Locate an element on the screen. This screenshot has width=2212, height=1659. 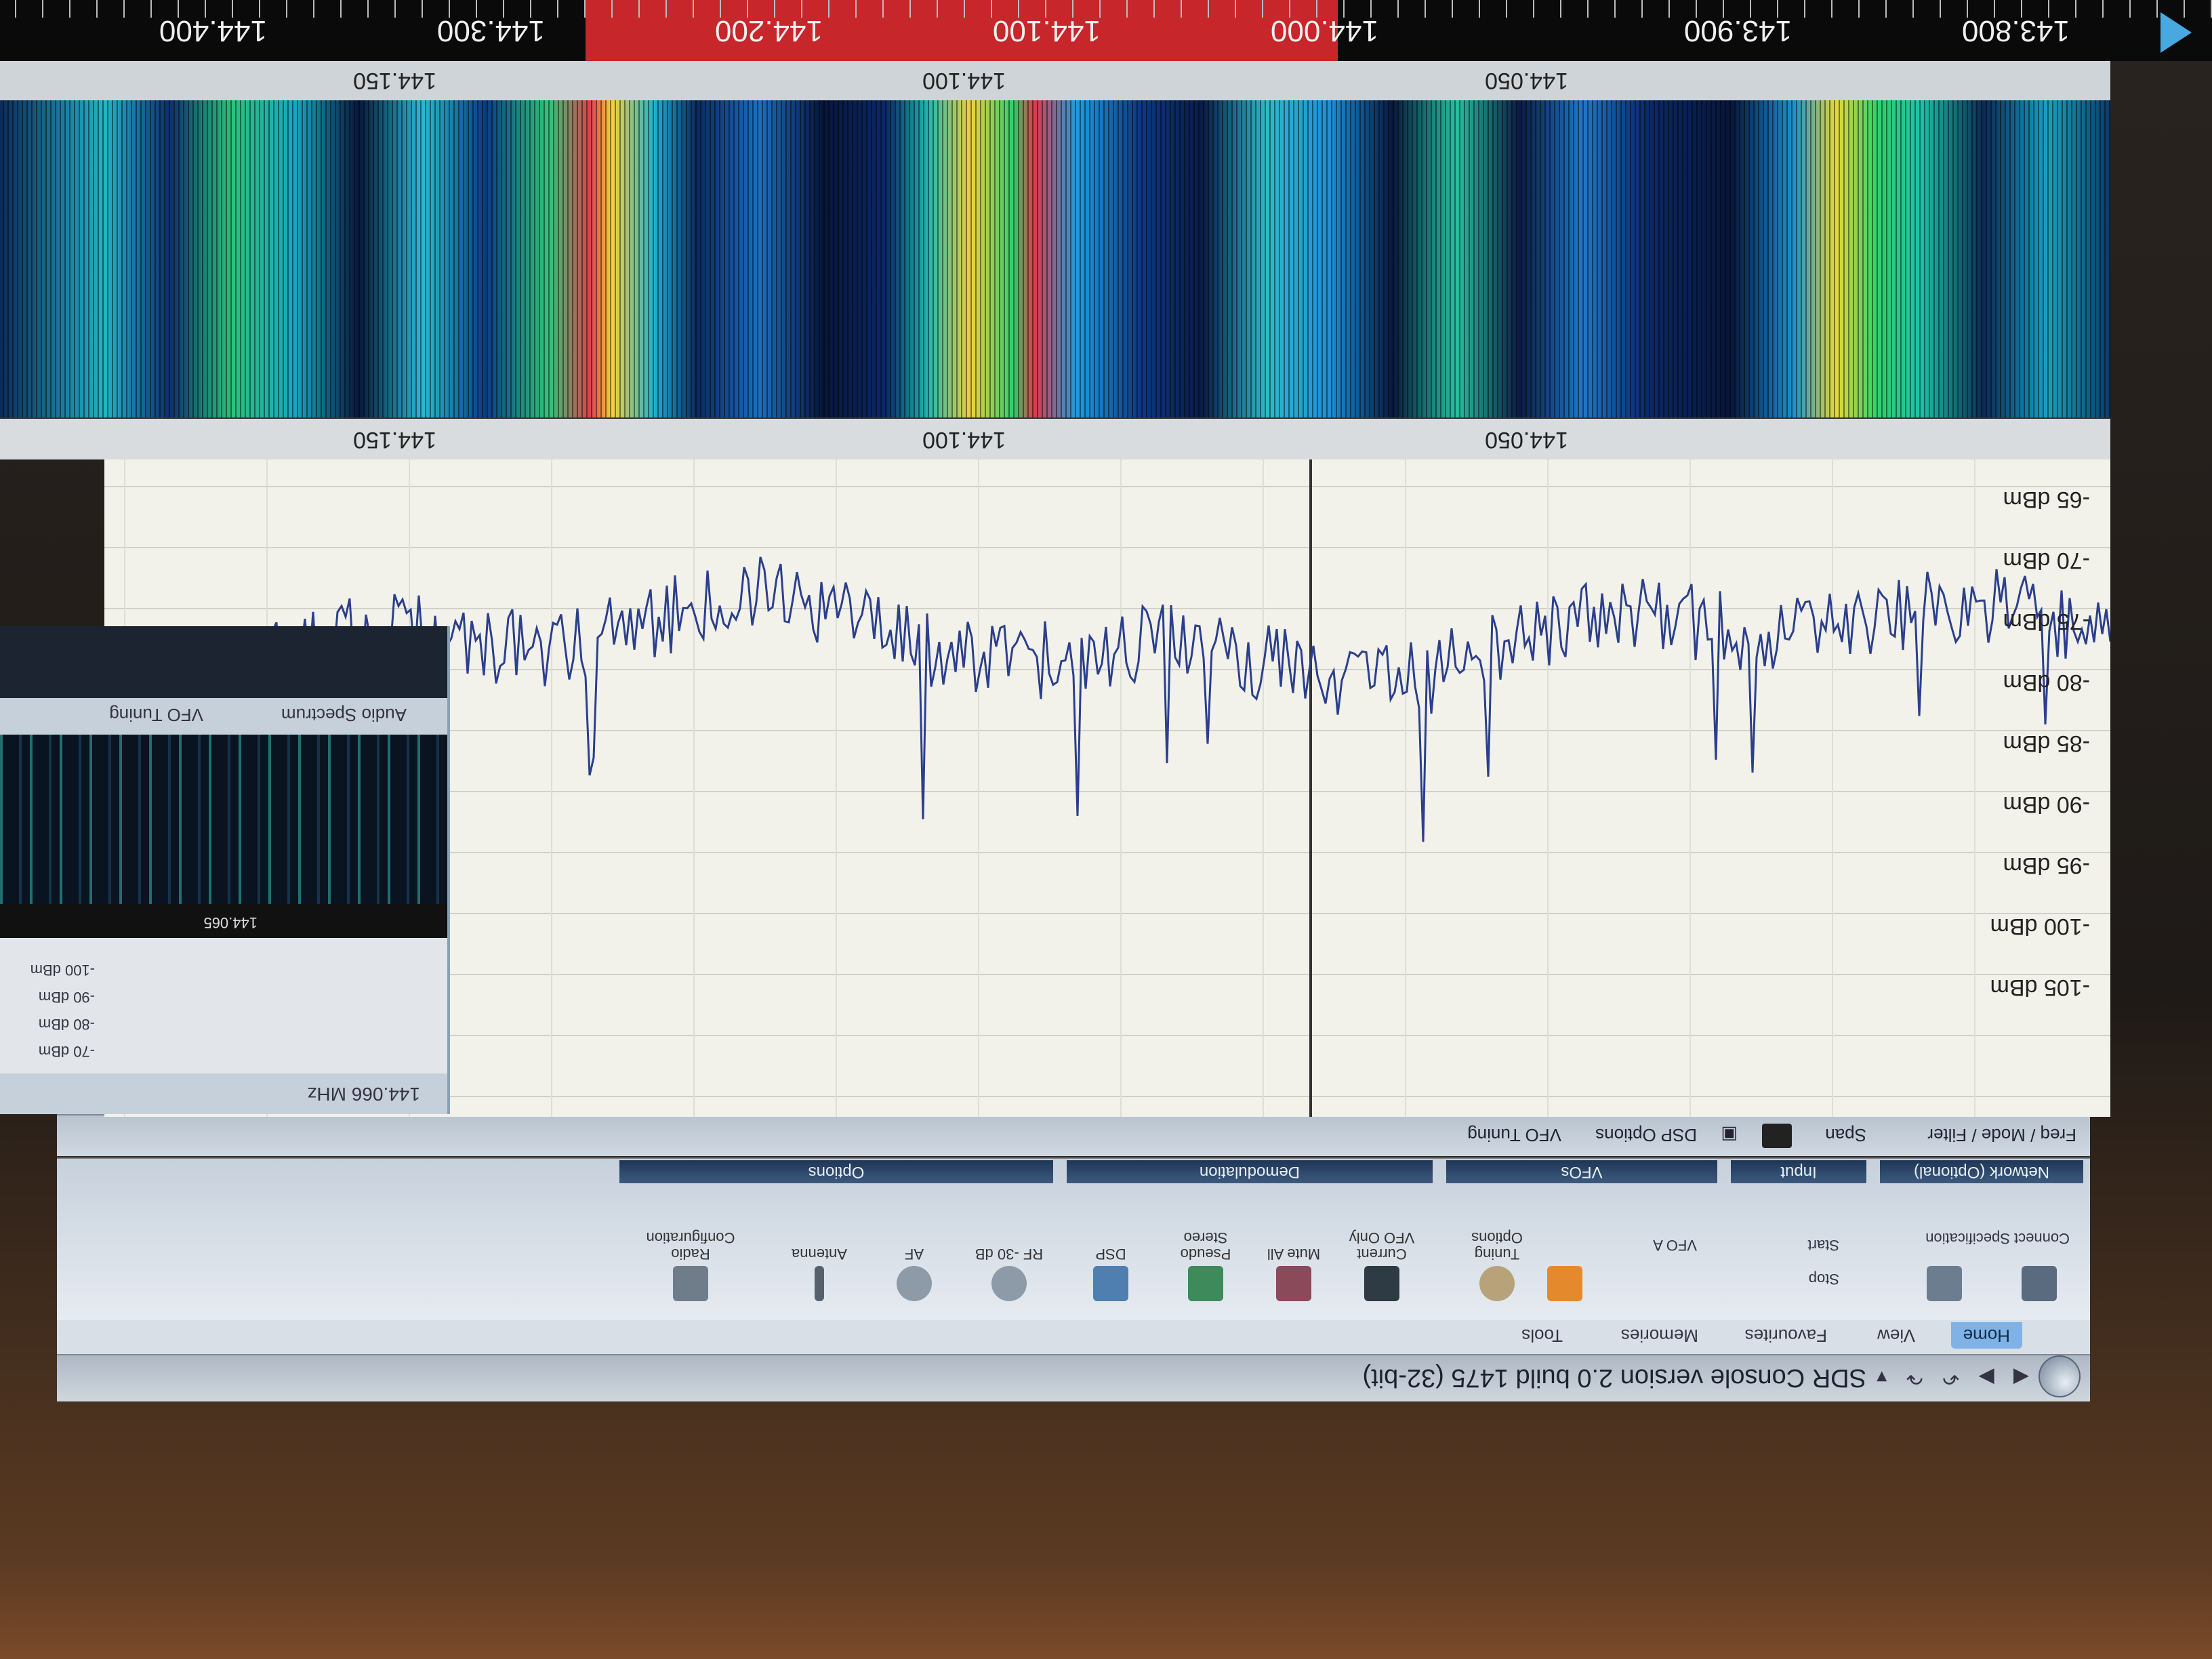
audio-level-meter: -70 dBm -80 dBm -90 dBm -100 dBm is located at coordinates (223, 1006).